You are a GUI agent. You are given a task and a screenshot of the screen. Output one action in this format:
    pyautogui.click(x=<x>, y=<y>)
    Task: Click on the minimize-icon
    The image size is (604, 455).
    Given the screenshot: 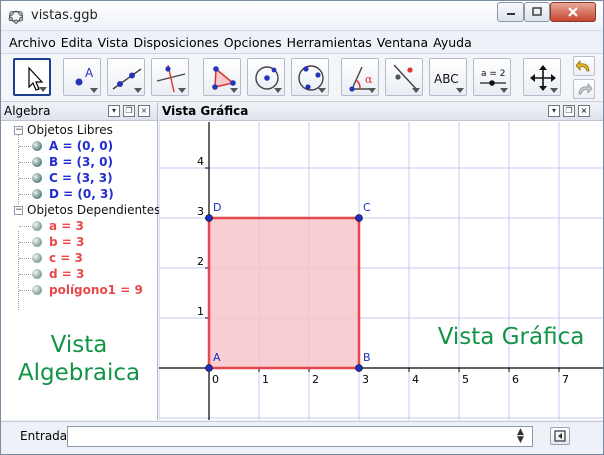 What is the action you would take?
    pyautogui.click(x=510, y=14)
    